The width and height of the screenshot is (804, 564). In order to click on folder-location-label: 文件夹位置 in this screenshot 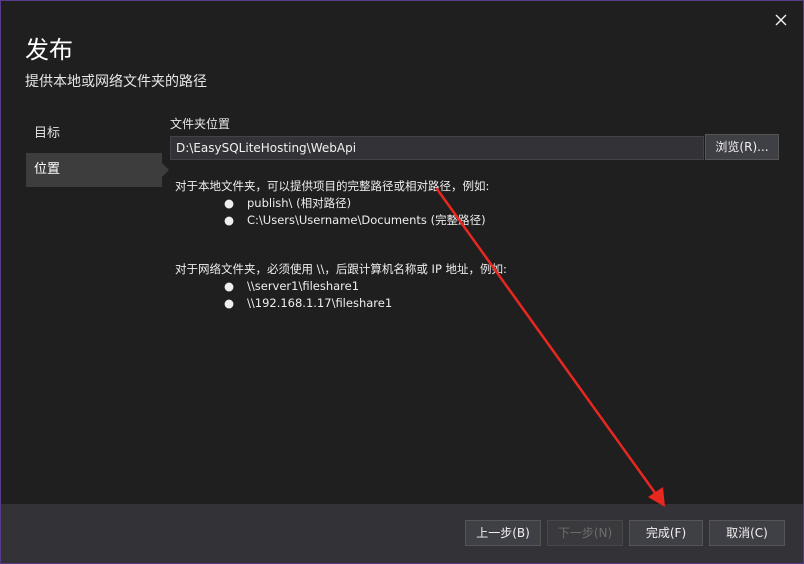, I will do `click(200, 124)`.